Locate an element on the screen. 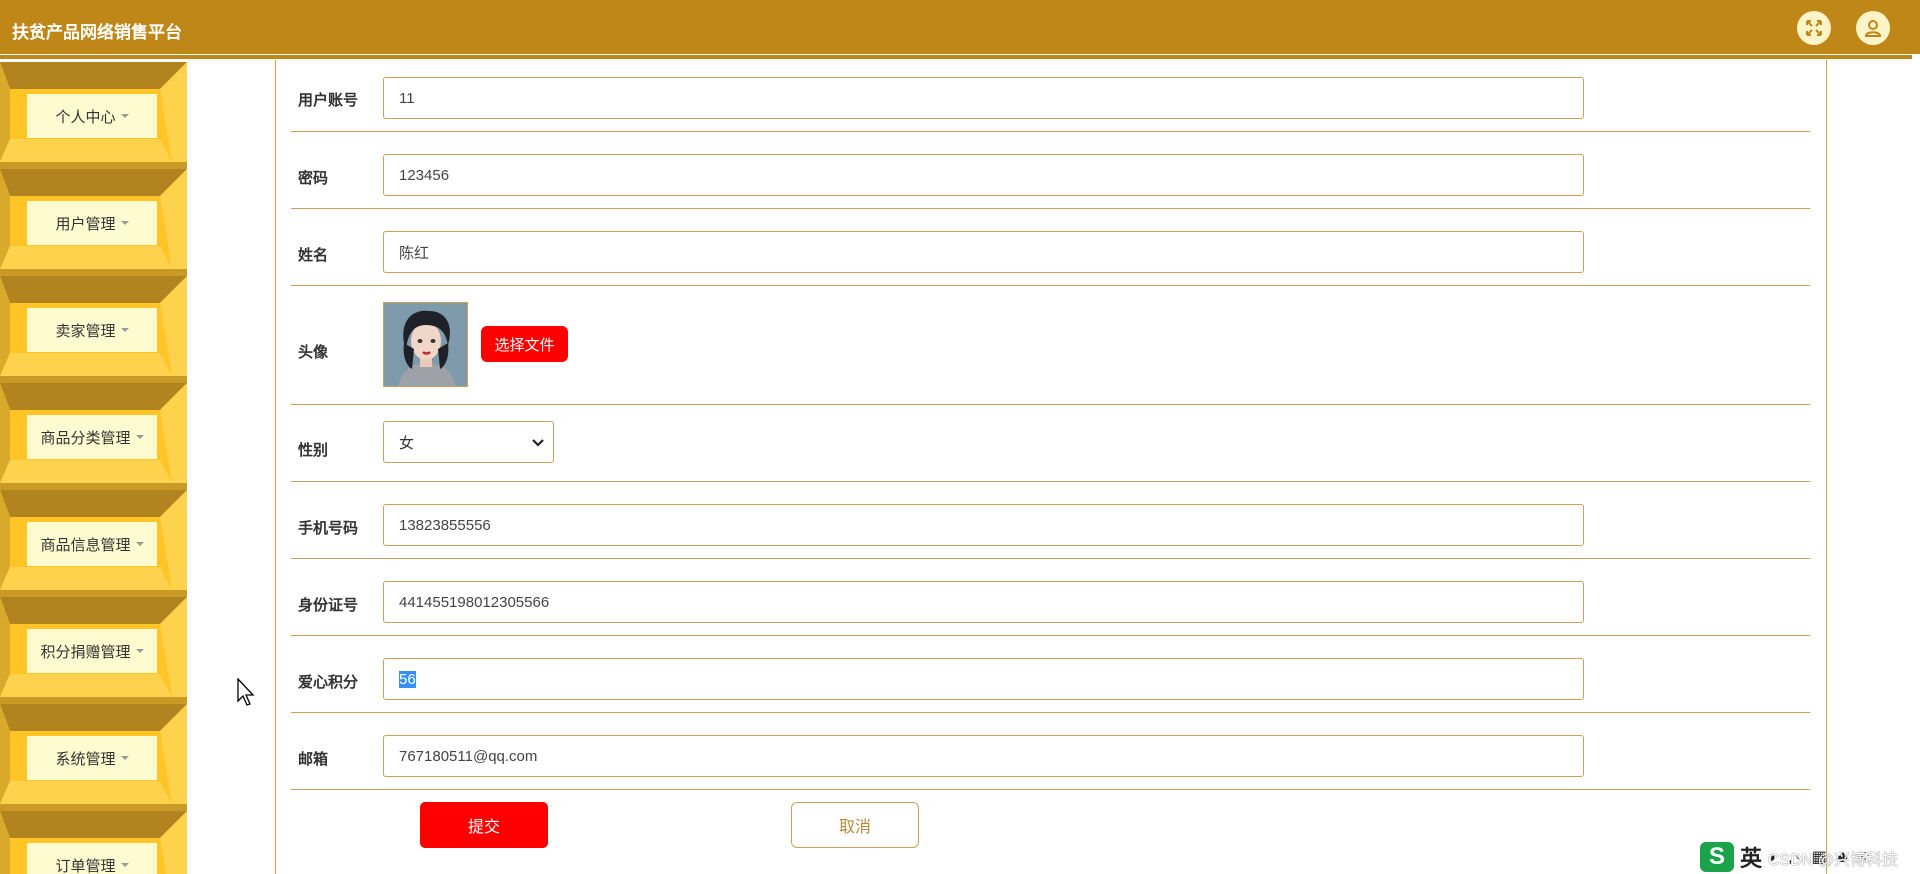 The image size is (1920, 874). mouse-cursor-icon is located at coordinates (246, 692).